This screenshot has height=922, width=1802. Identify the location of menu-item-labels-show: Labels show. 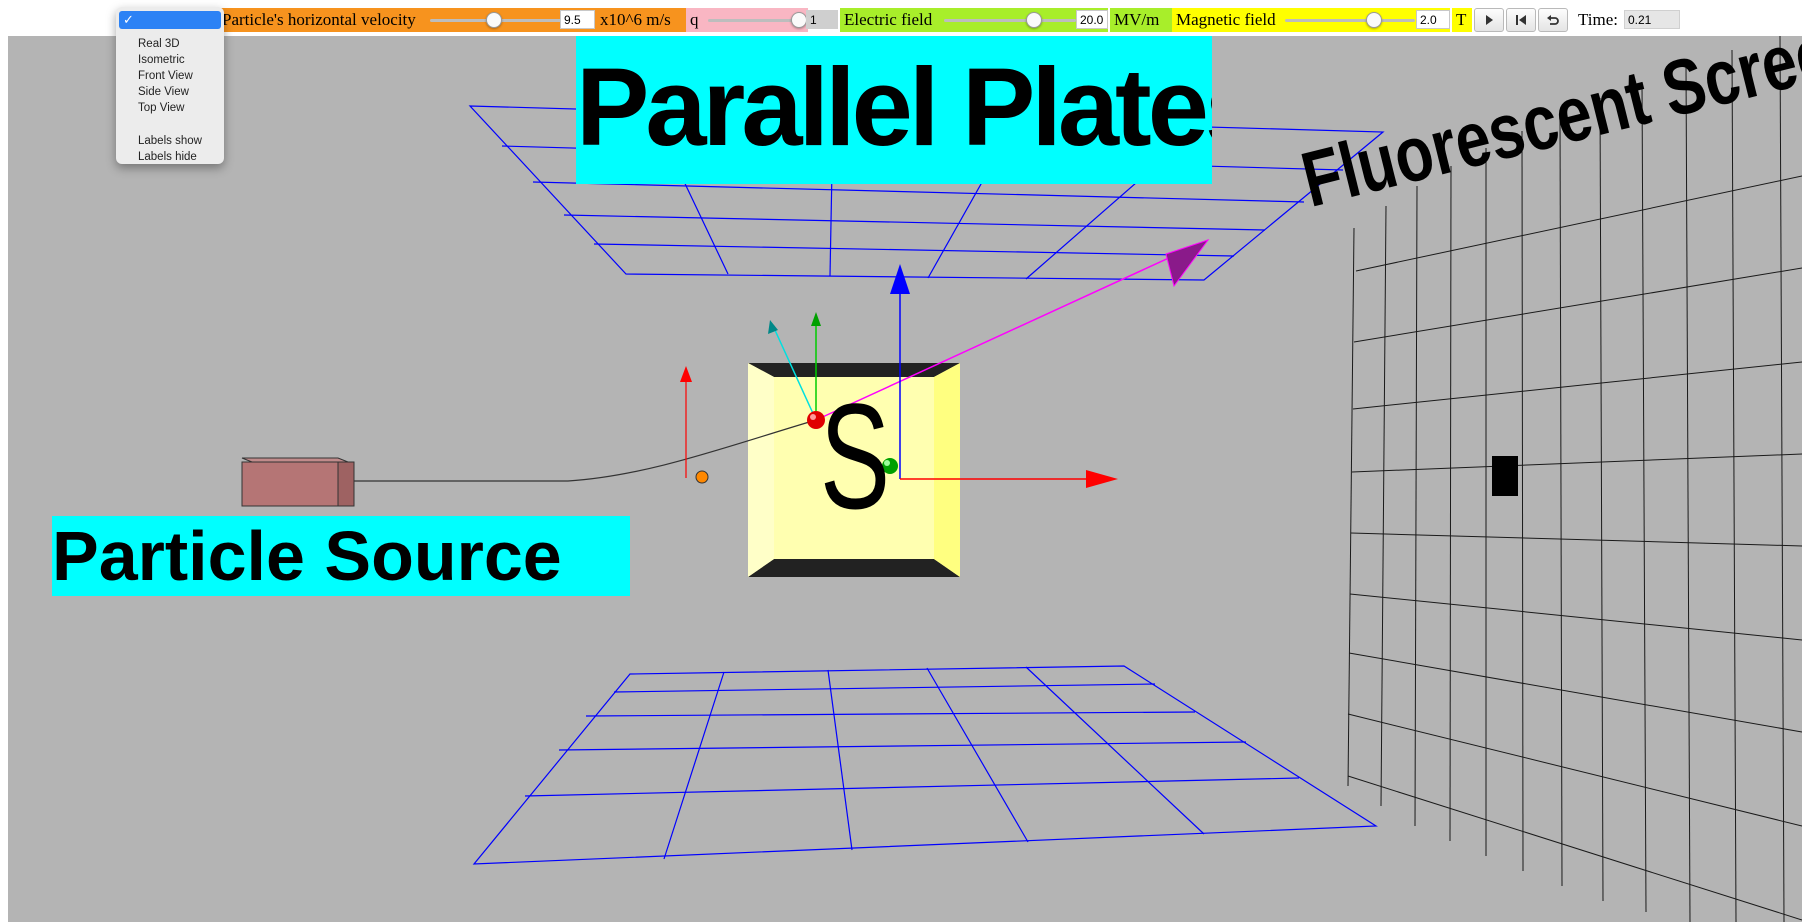
(170, 141).